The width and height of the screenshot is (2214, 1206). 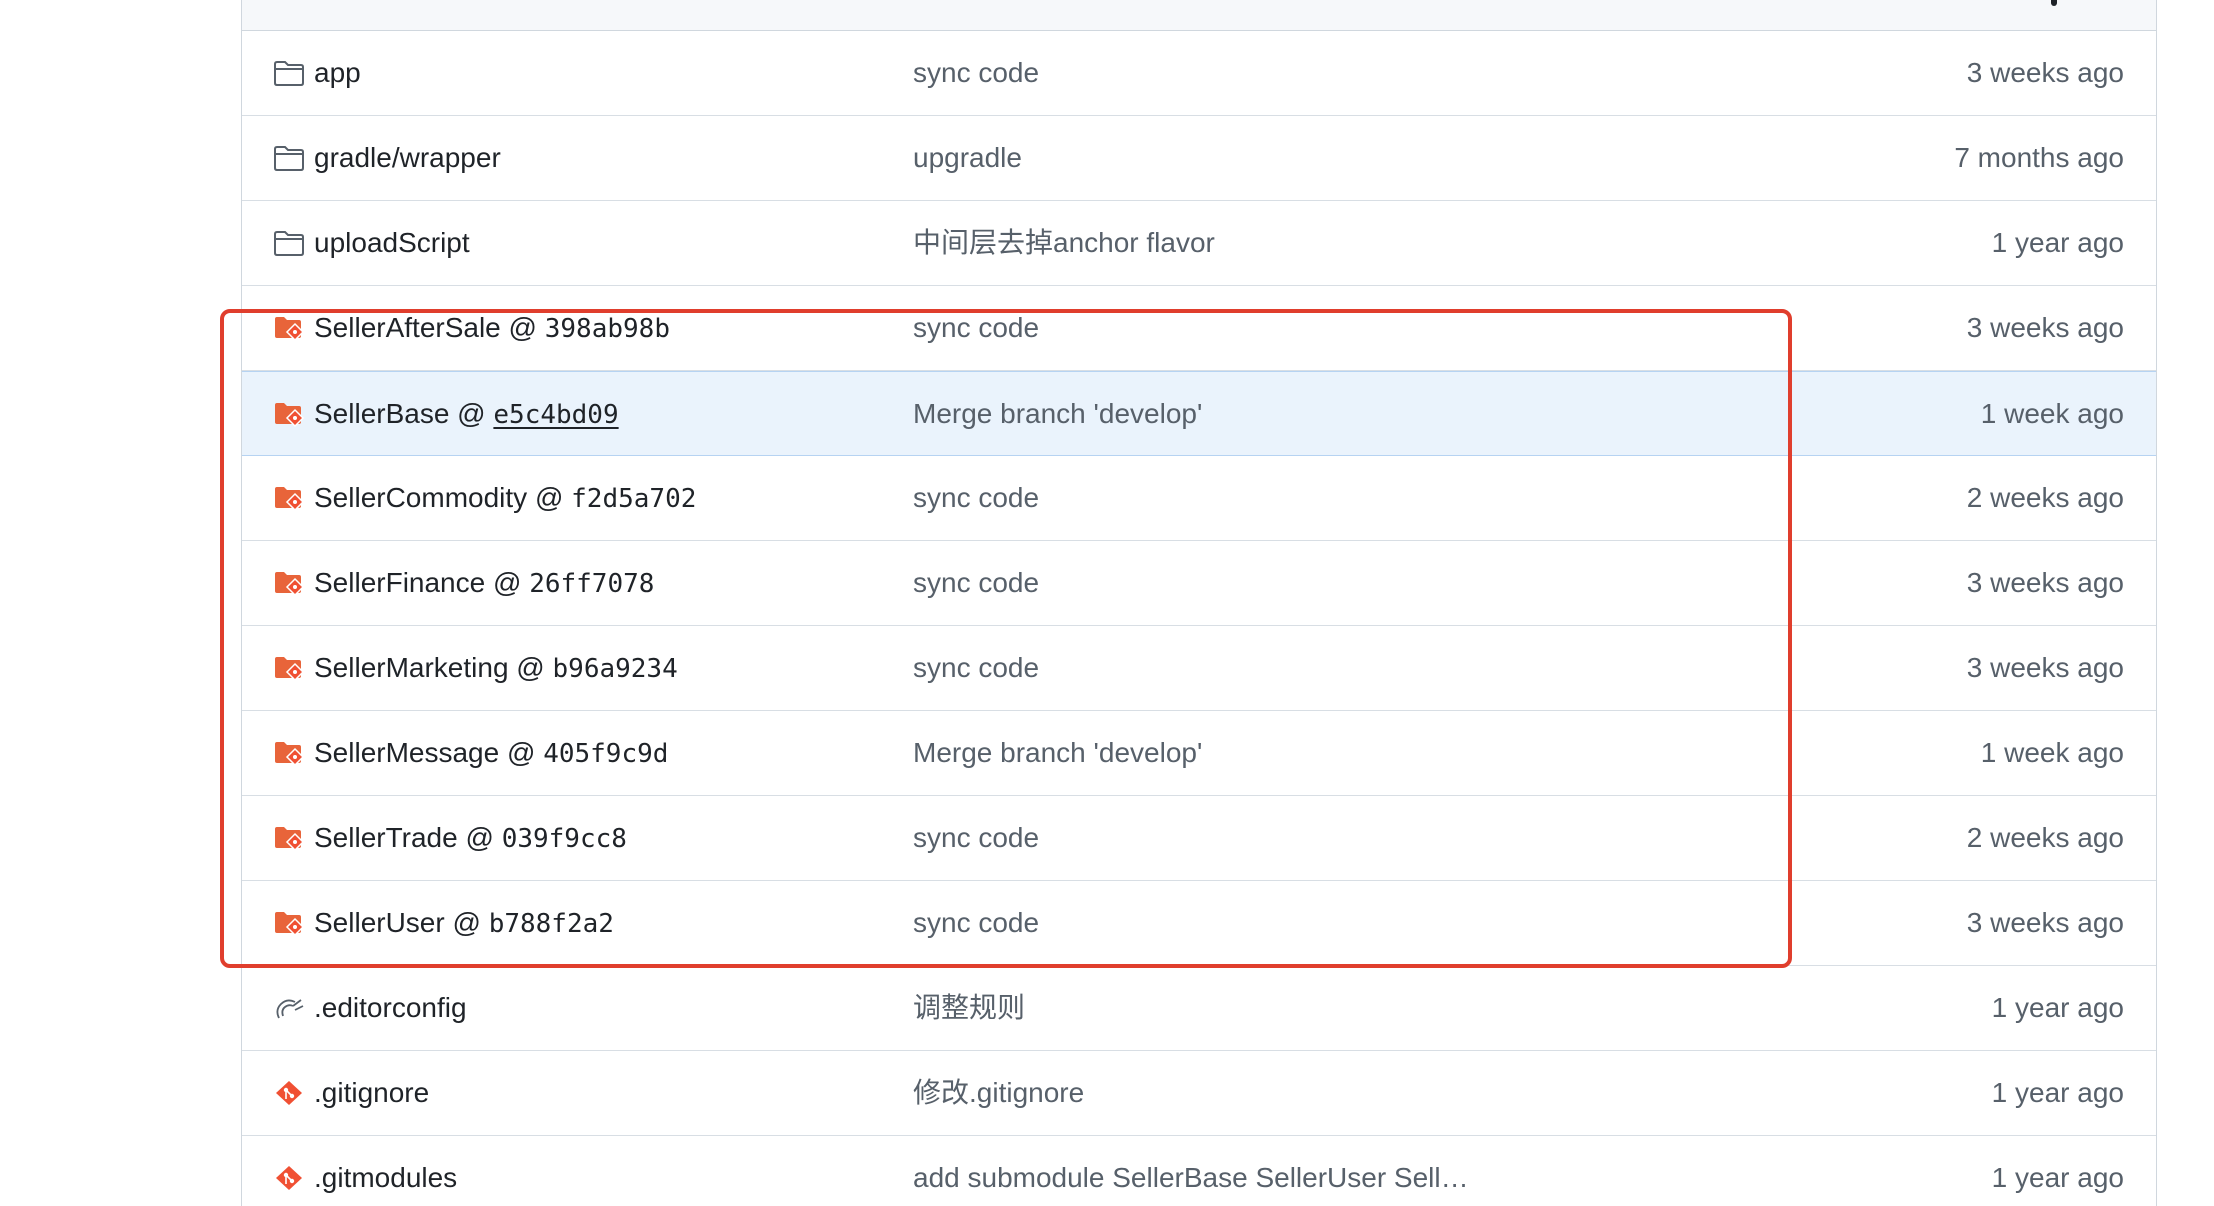 I want to click on submodule-name-link: SellerBase @ e5c4bd09, so click(x=466, y=414).